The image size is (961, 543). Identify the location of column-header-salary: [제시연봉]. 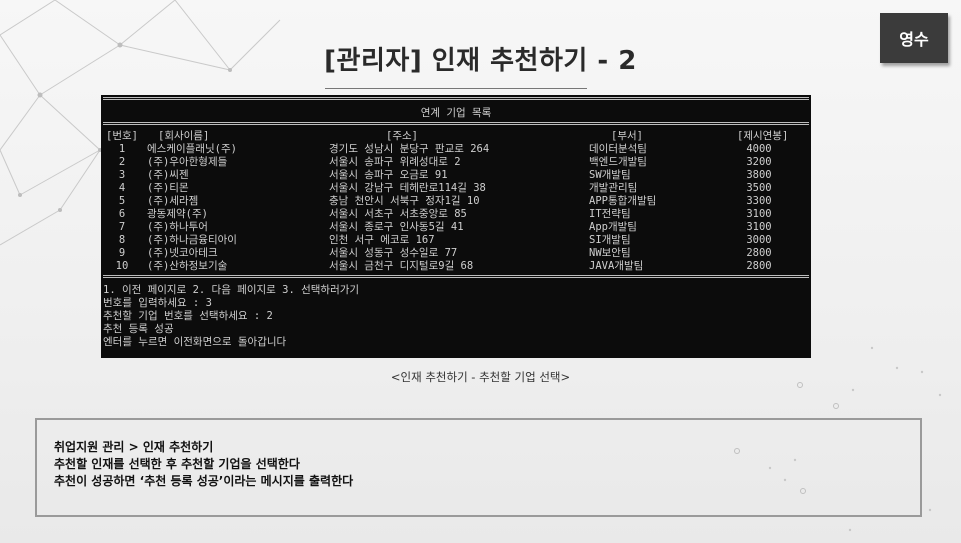
(763, 136).